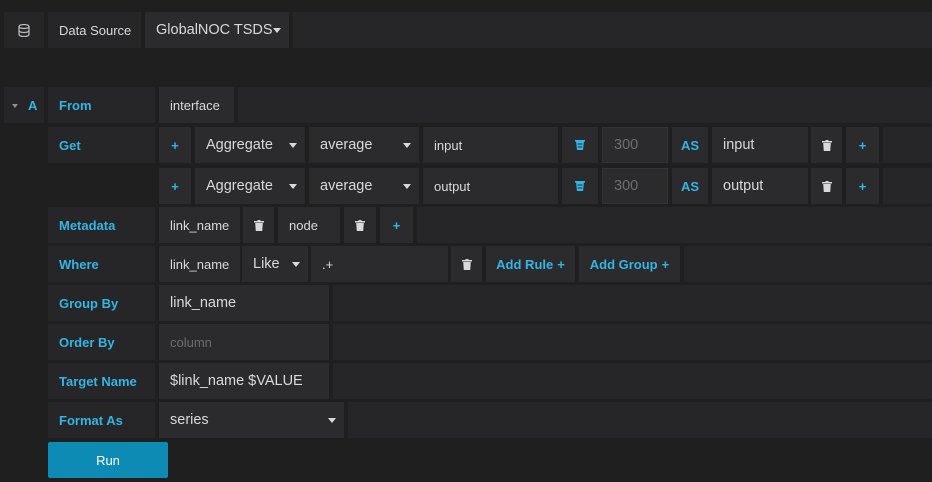 This screenshot has height=482, width=932. Describe the element at coordinates (760, 145) in the screenshot. I see `alias-field: input` at that location.